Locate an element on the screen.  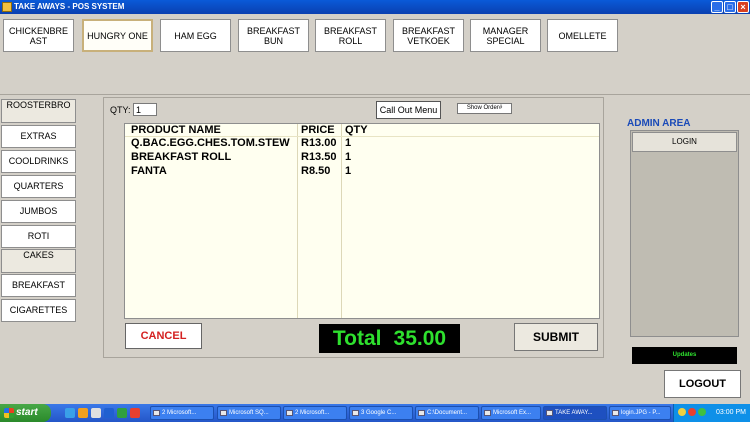
menu-item-breakfast-roll: BREAKFAST ROLL is located at coordinates (350, 35).